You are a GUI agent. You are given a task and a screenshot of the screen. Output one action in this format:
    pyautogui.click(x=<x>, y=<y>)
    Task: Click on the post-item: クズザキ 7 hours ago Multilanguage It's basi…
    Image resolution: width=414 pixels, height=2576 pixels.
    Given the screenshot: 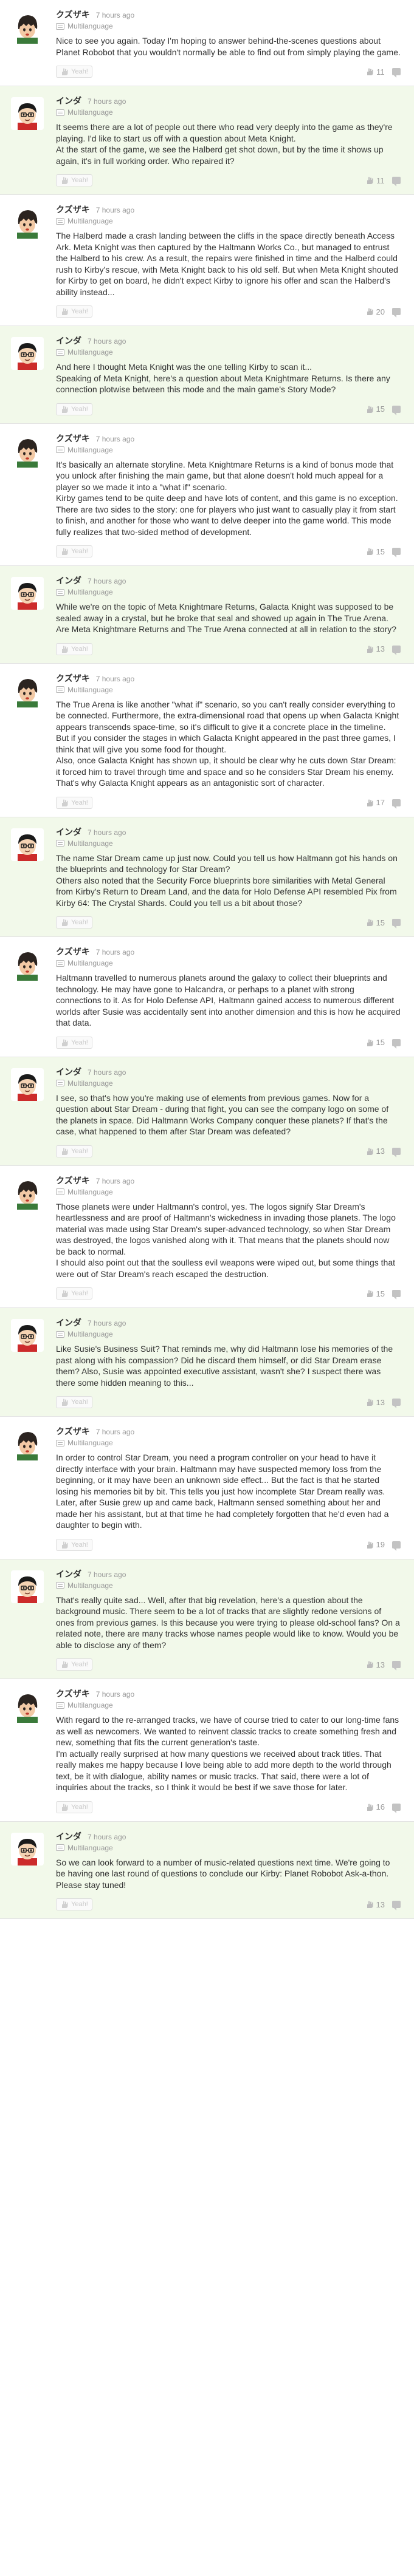 What is the action you would take?
    pyautogui.click(x=207, y=494)
    